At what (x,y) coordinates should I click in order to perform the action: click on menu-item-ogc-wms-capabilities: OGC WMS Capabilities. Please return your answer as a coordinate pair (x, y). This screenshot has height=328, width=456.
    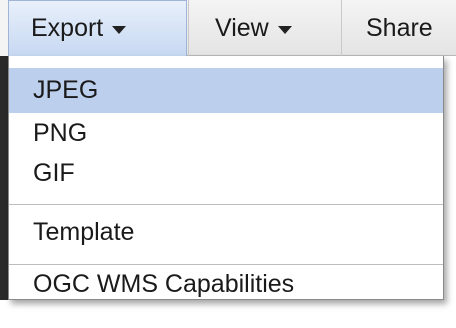
    Looking at the image, I should click on (226, 284).